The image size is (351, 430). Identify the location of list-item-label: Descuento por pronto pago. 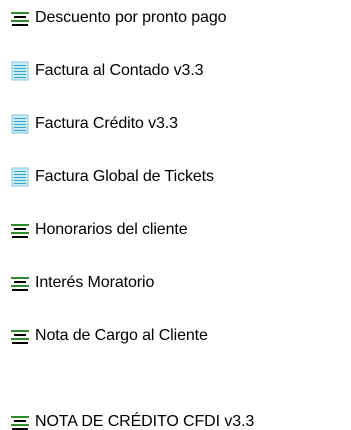
(131, 17).